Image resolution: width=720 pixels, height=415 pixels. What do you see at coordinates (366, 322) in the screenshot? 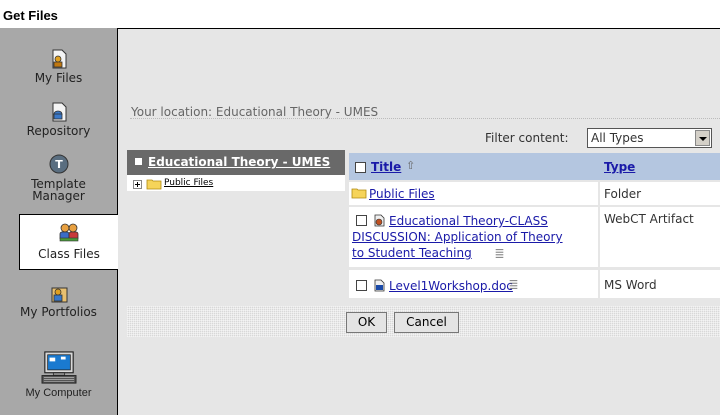
I see `ok-button: OK` at bounding box center [366, 322].